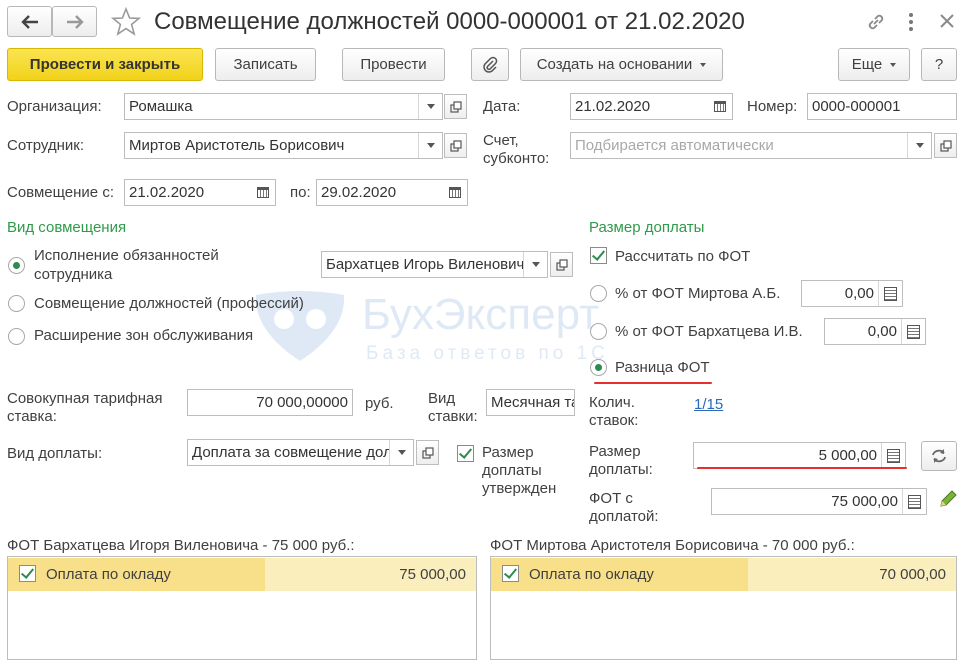 Image resolution: width=962 pixels, height=666 pixels. What do you see at coordinates (490, 64) in the screenshot?
I see `attach-button` at bounding box center [490, 64].